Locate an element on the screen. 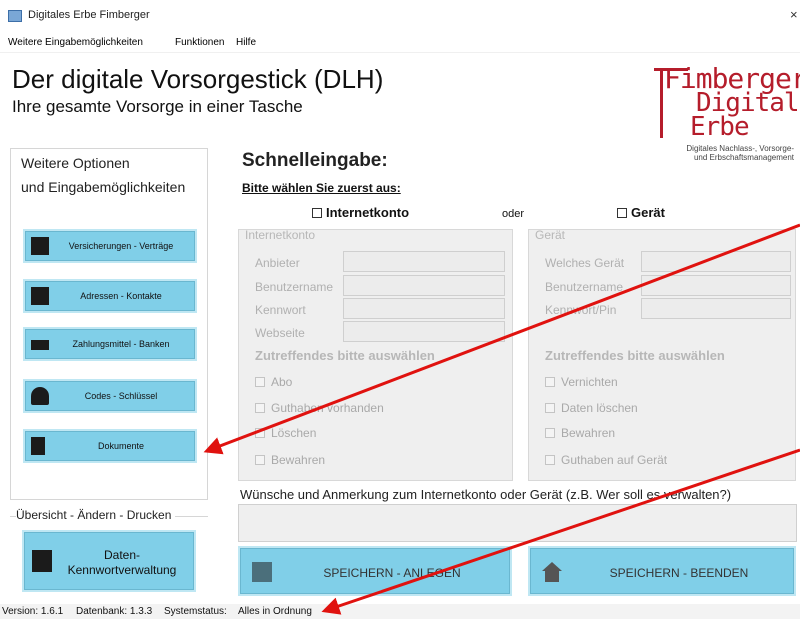 The image size is (800, 619). menu-item-funktionen: Funktionen is located at coordinates (199, 42).